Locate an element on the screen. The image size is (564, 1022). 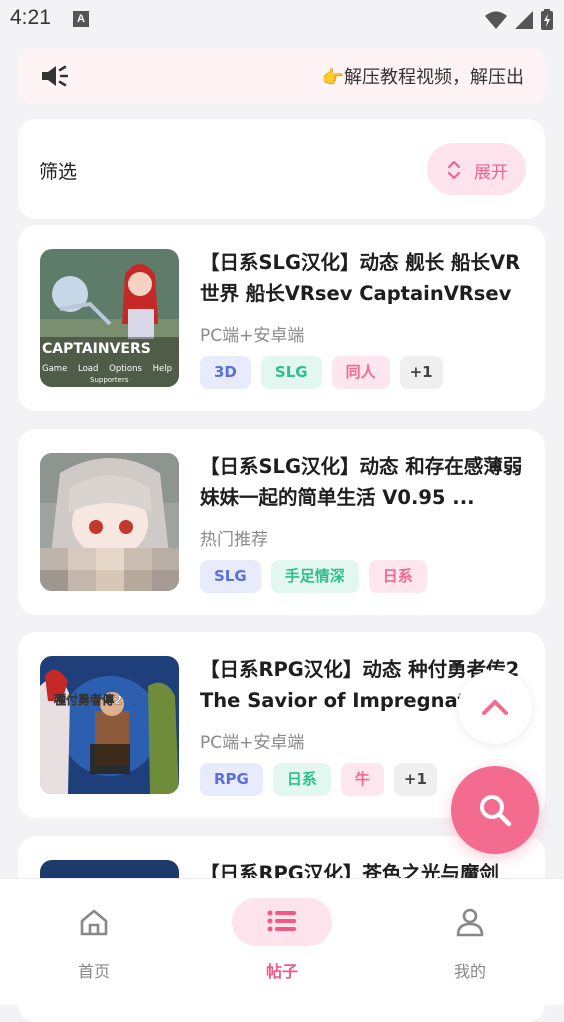
tag-list: 3D SLG 同人 +1 is located at coordinates (321, 372).